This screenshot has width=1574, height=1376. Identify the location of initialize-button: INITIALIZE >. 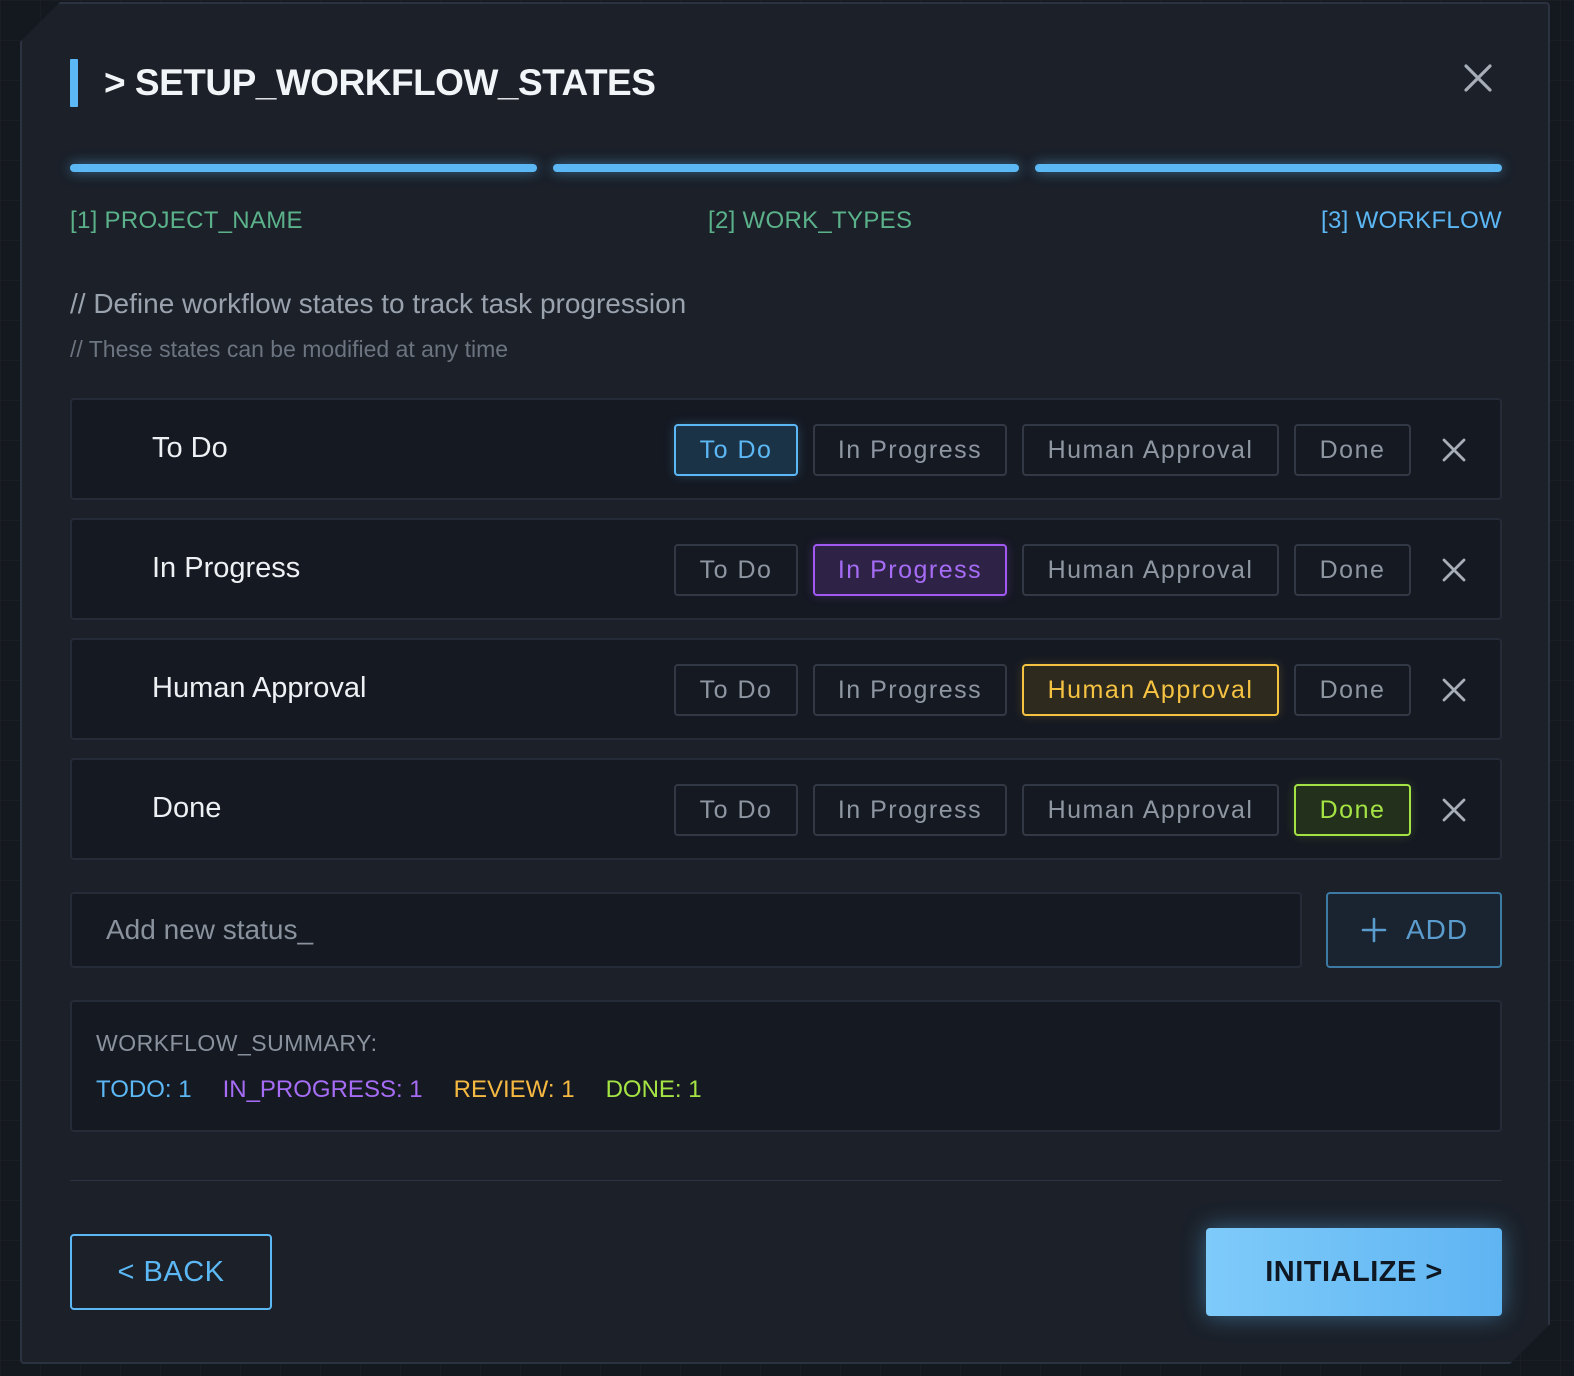
(1354, 1272).